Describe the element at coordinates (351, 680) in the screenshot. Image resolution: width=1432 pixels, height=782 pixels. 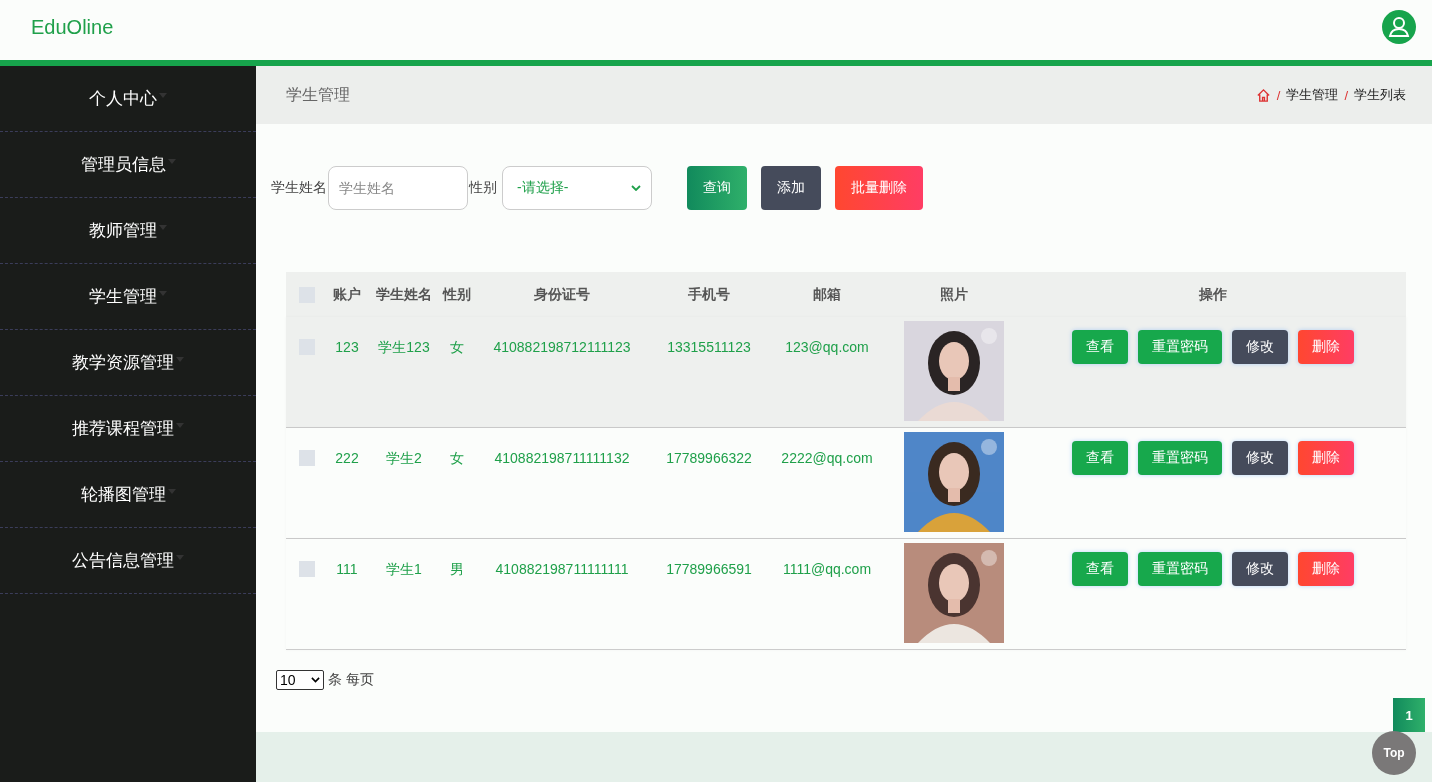
I see `page-size-label: 条 每页` at that location.